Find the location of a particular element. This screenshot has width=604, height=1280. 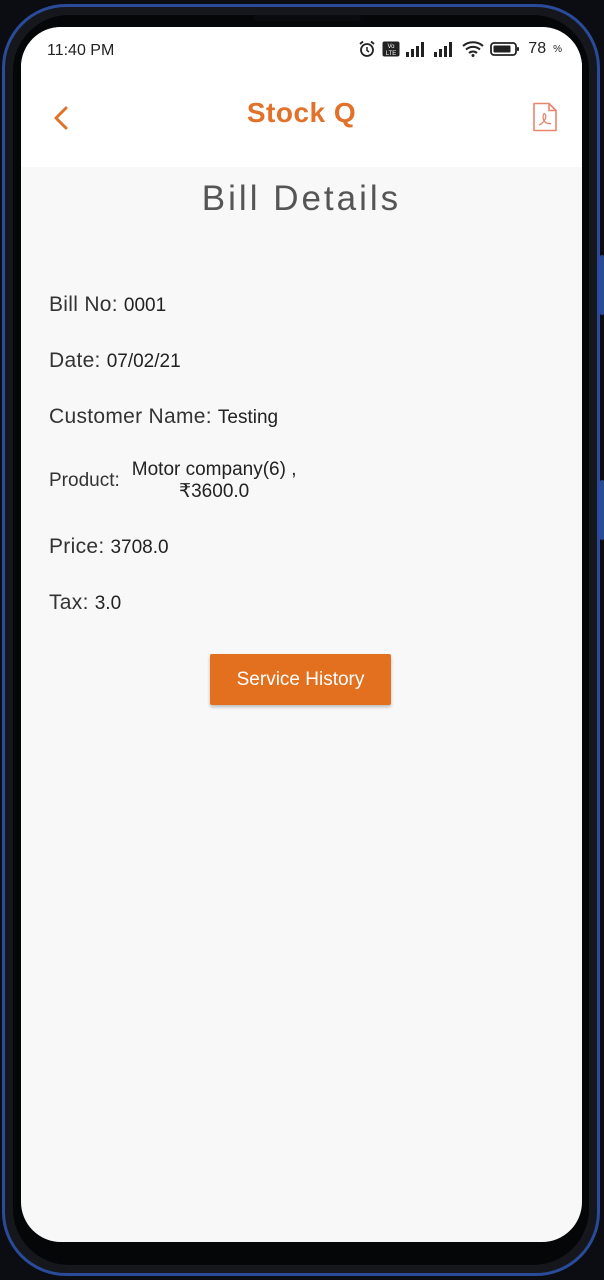

svg-text: LTE is located at coordinates (391, 54).